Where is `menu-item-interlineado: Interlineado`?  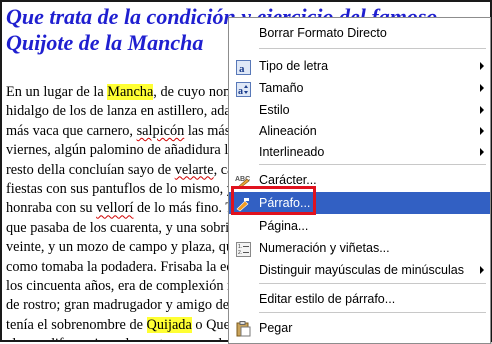 menu-item-interlineado: Interlineado is located at coordinates (359, 152).